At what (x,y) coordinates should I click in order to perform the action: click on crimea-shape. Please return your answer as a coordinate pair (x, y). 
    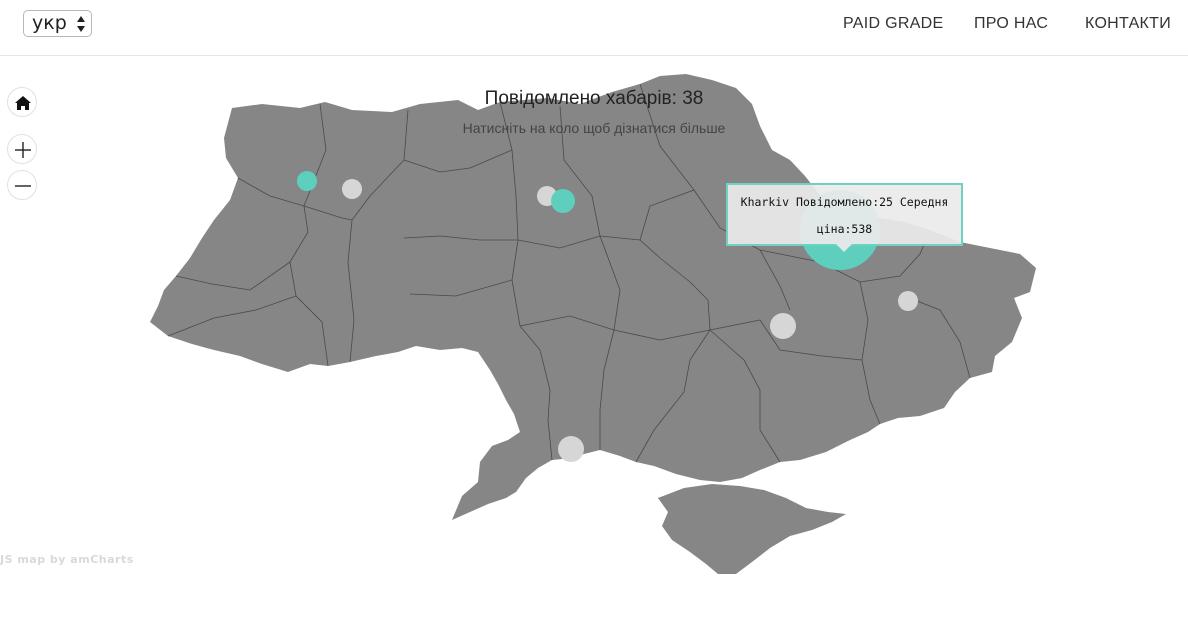
    Looking at the image, I should click on (752, 529).